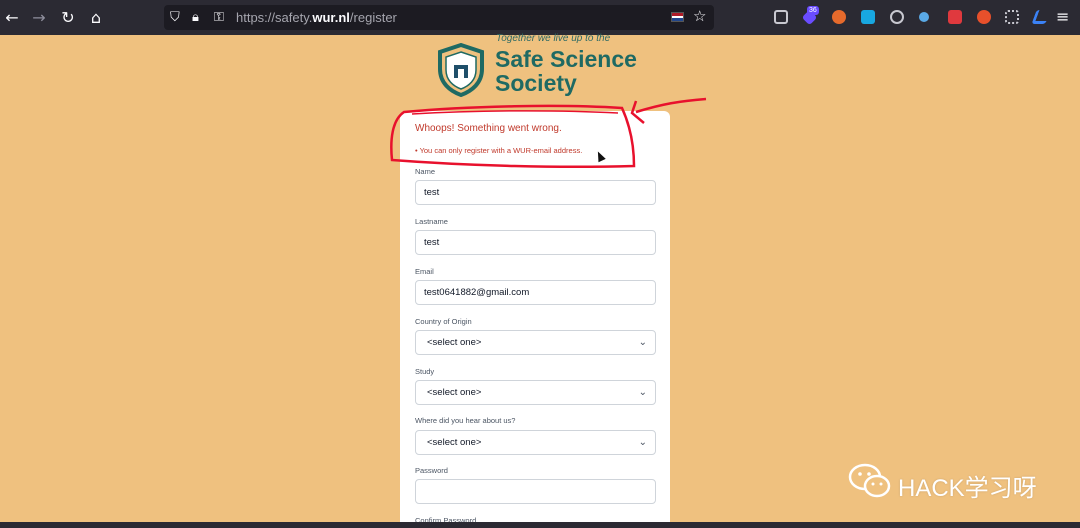 This screenshot has width=1080, height=528. What do you see at coordinates (535, 392) in the screenshot?
I see `study-select: <select one> ⌄` at bounding box center [535, 392].